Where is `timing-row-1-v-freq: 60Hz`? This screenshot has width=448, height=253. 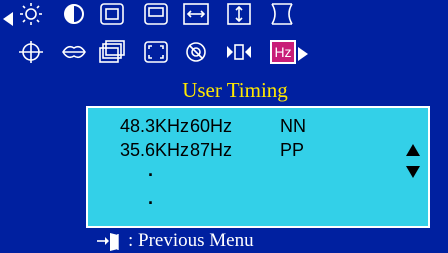
timing-row-1-v-freq: 60Hz is located at coordinates (211, 126).